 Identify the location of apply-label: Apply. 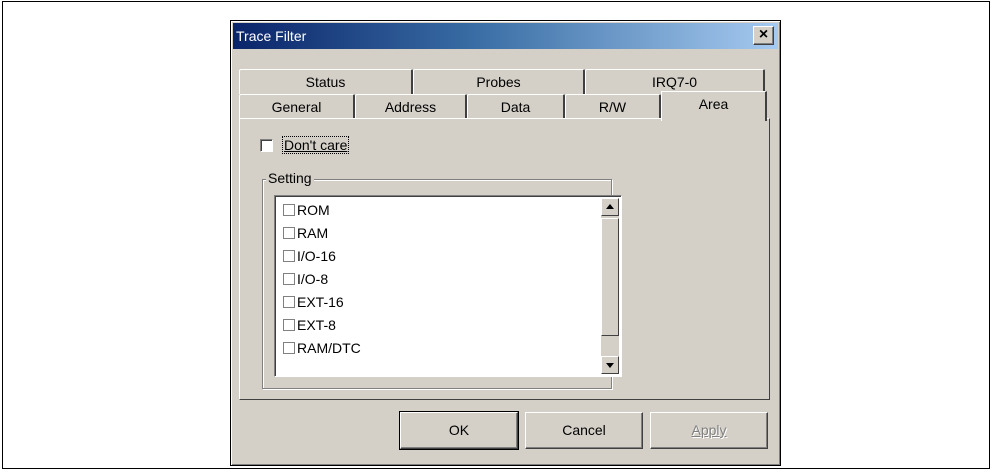
(709, 430).